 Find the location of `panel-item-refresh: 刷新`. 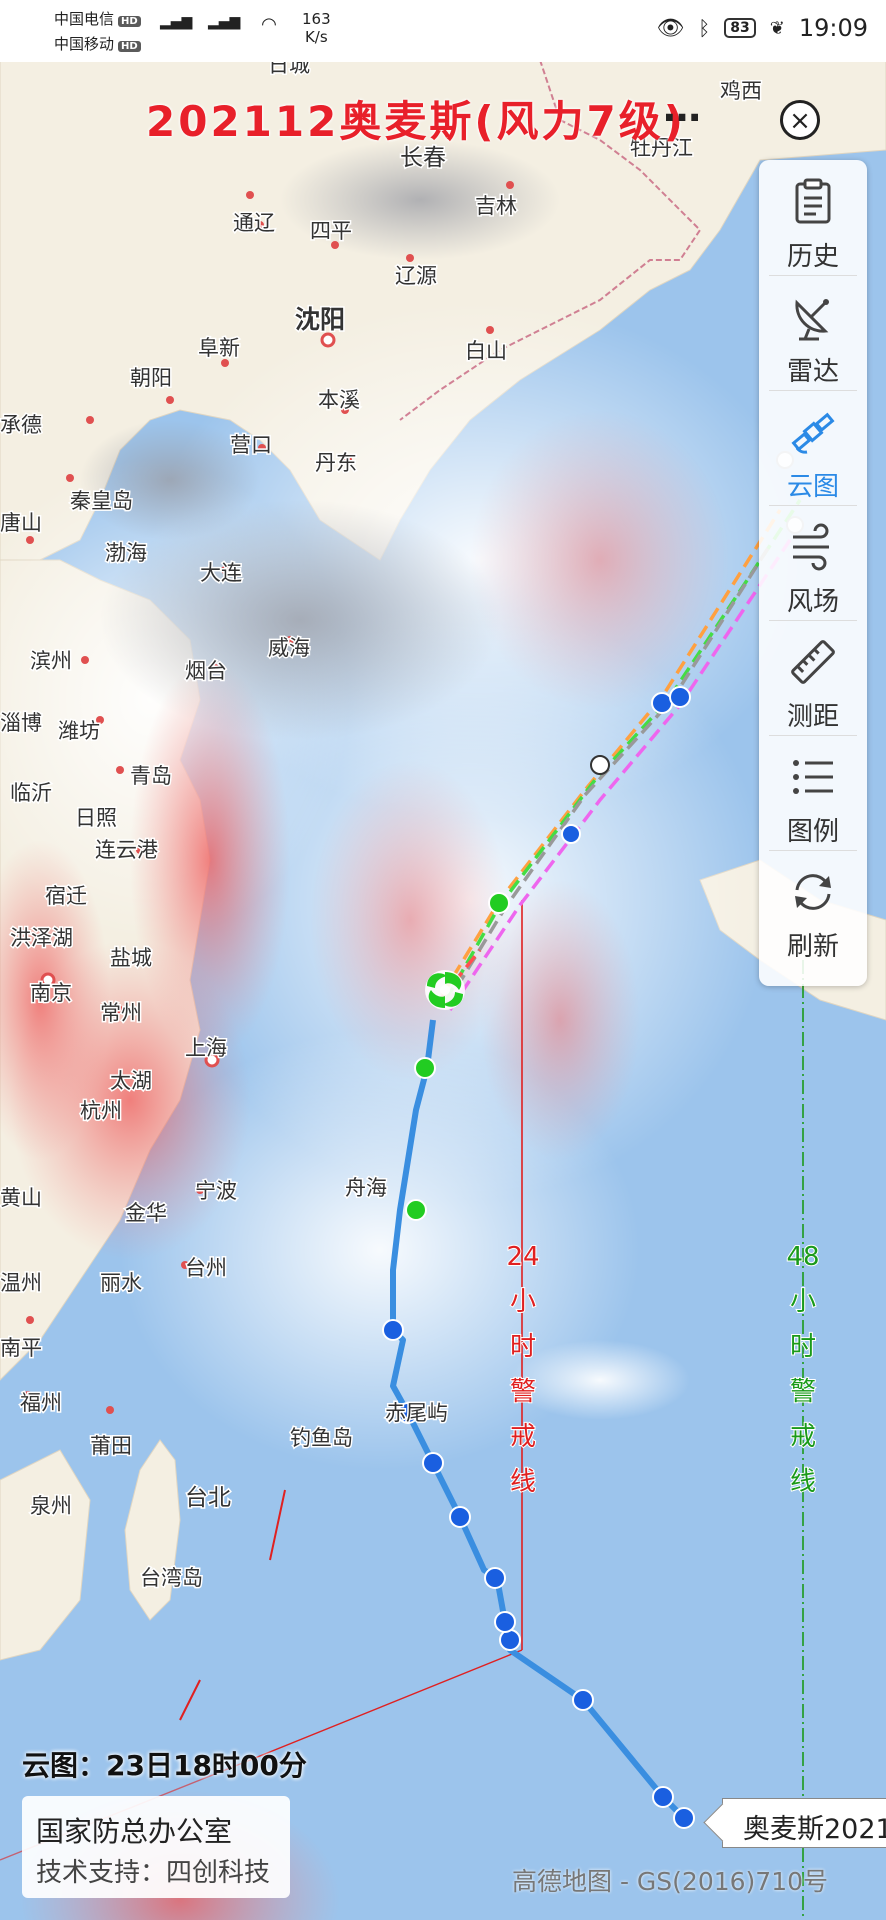

panel-item-refresh: 刷新 is located at coordinates (813, 907).